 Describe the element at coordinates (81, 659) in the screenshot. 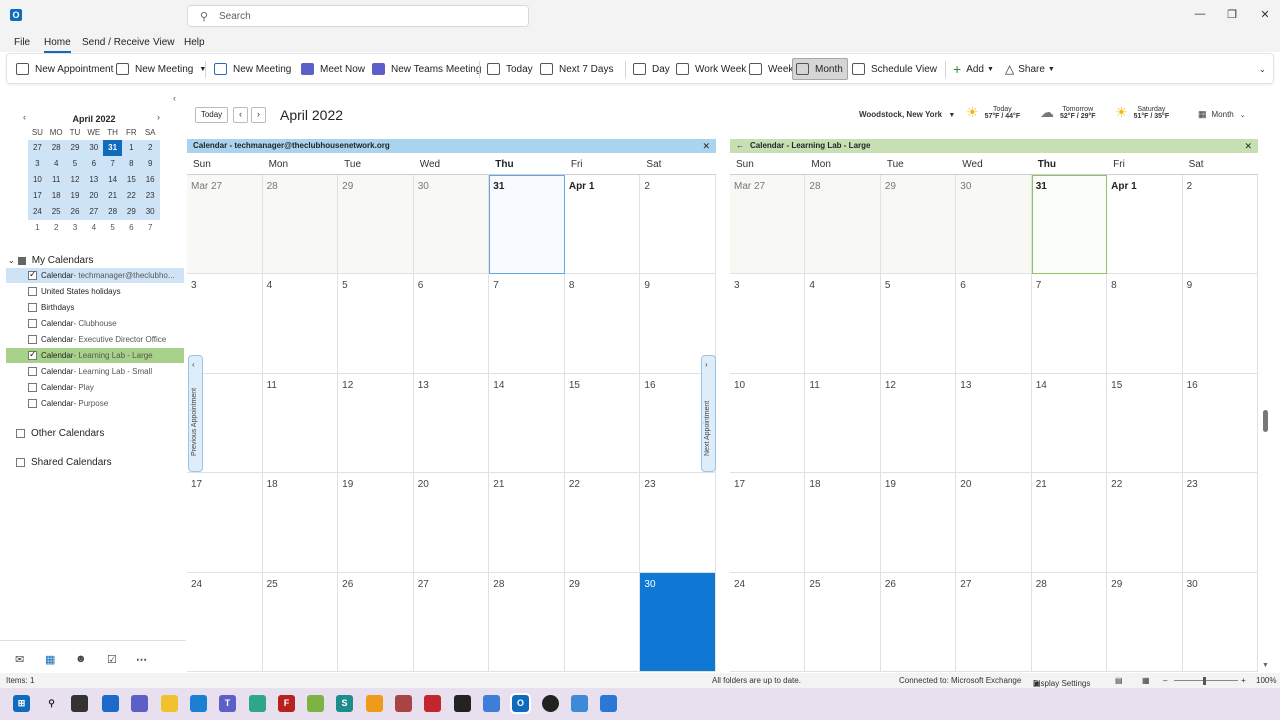

I see `people-icon: ☻` at that location.